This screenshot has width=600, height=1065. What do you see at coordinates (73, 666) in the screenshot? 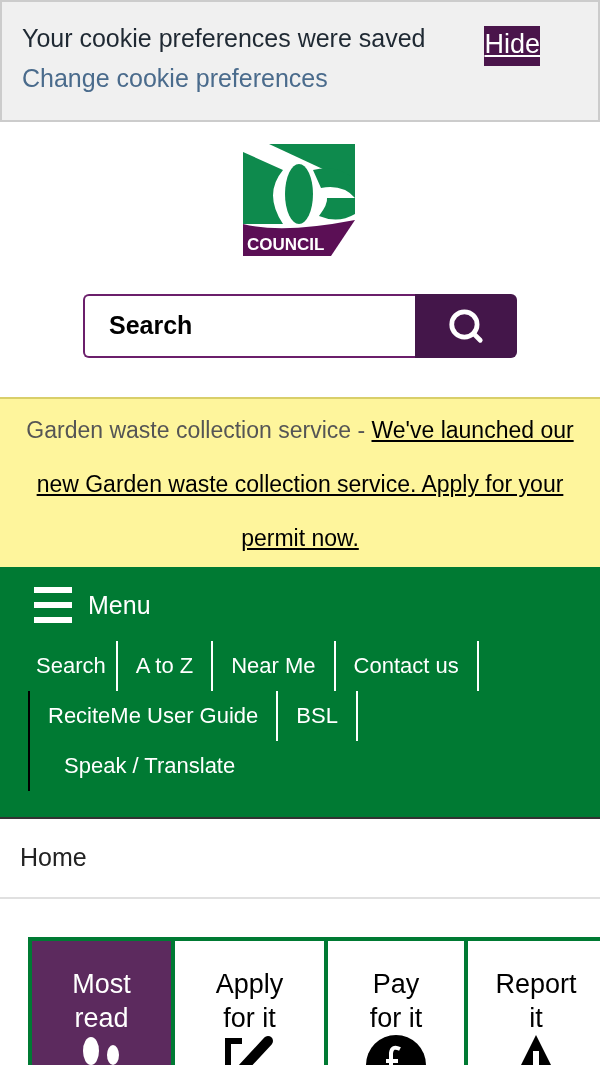
I see `menu-link: Search` at bounding box center [73, 666].